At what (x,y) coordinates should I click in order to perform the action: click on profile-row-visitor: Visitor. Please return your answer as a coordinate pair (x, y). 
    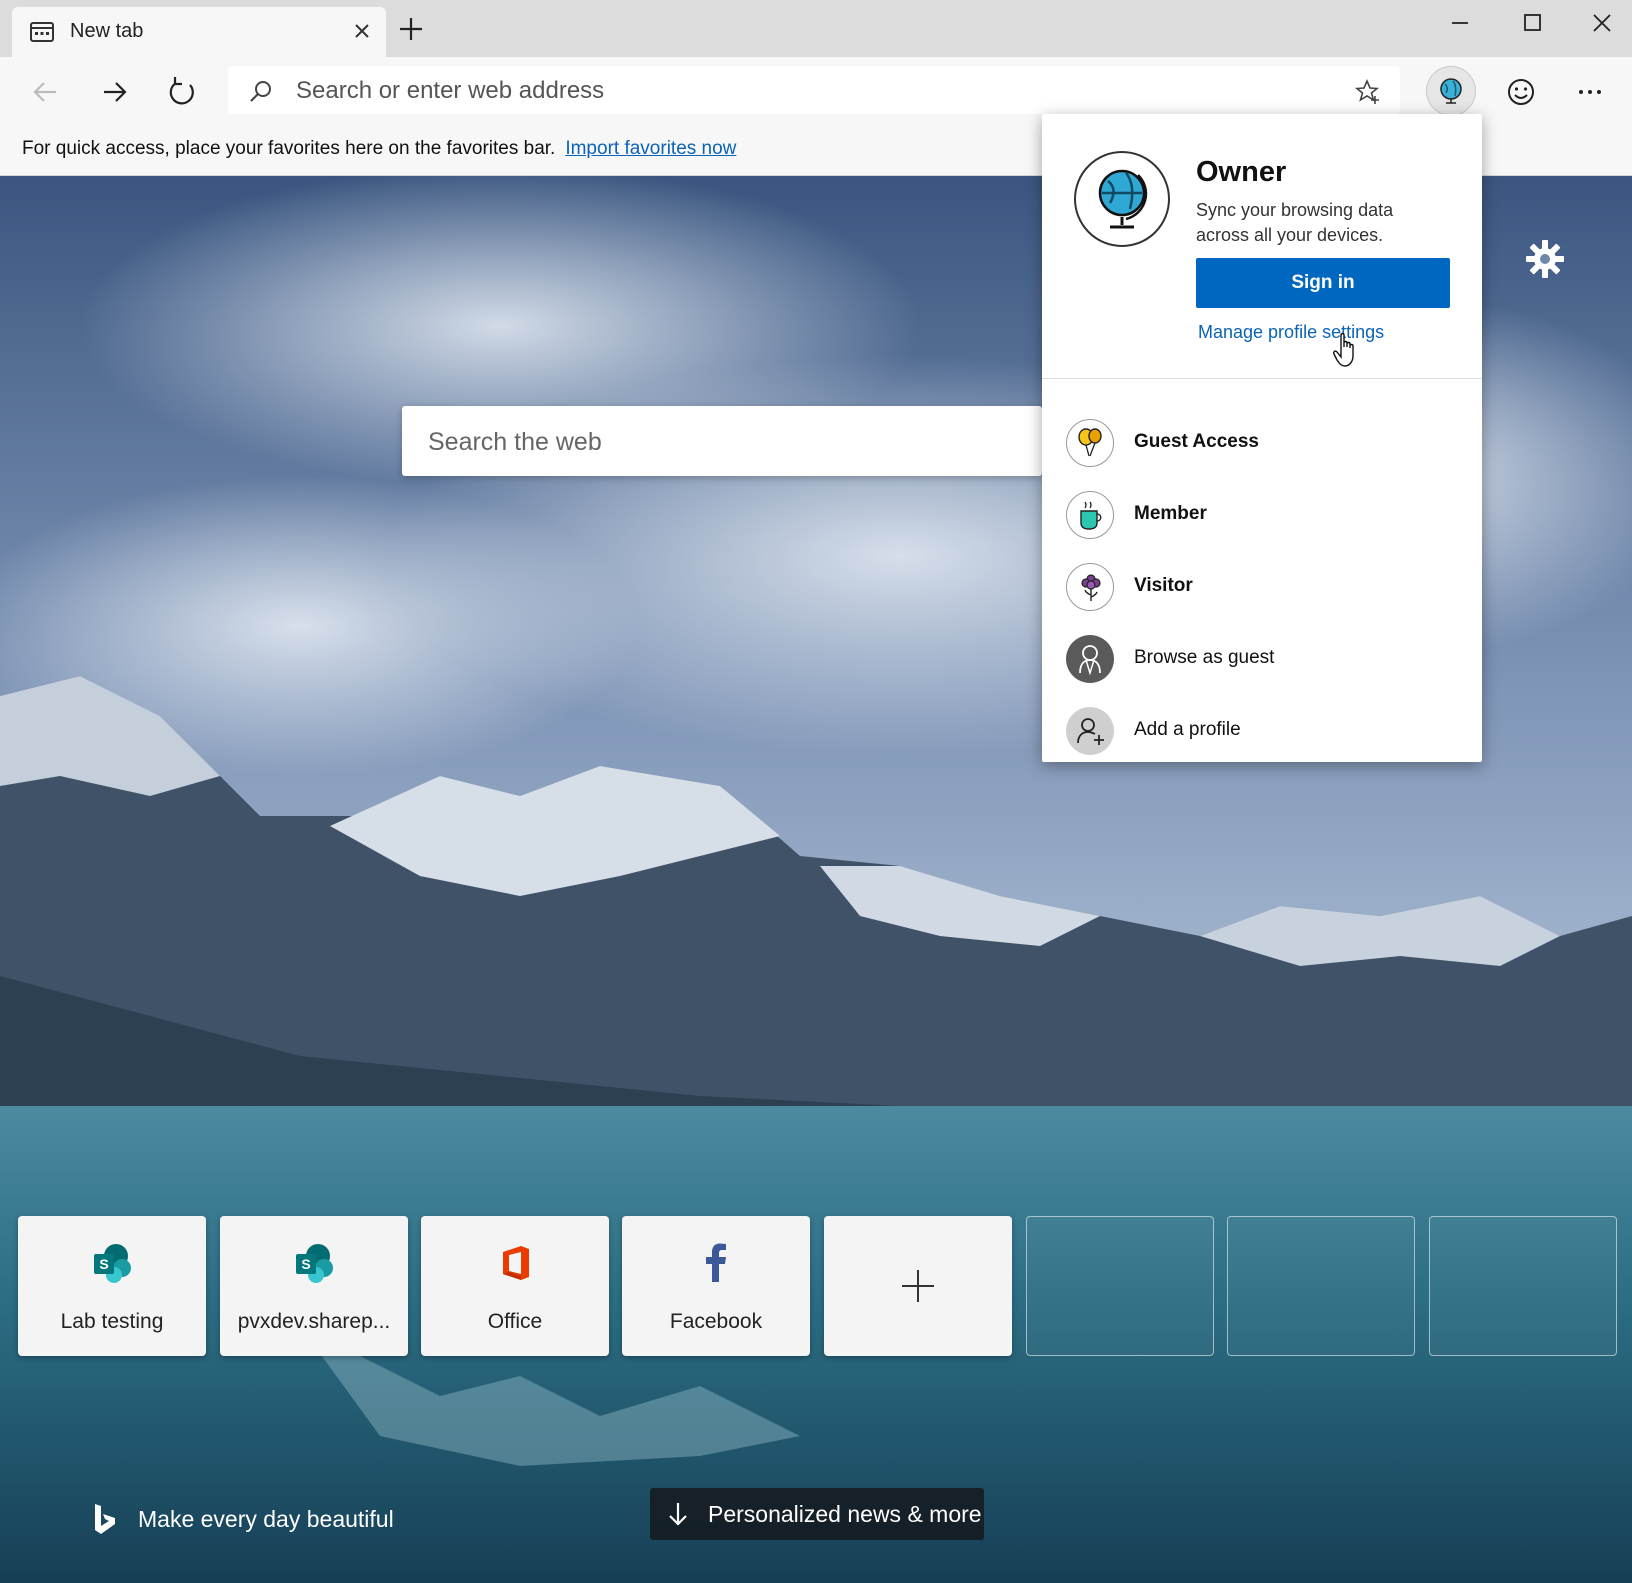
    Looking at the image, I should click on (1262, 587).